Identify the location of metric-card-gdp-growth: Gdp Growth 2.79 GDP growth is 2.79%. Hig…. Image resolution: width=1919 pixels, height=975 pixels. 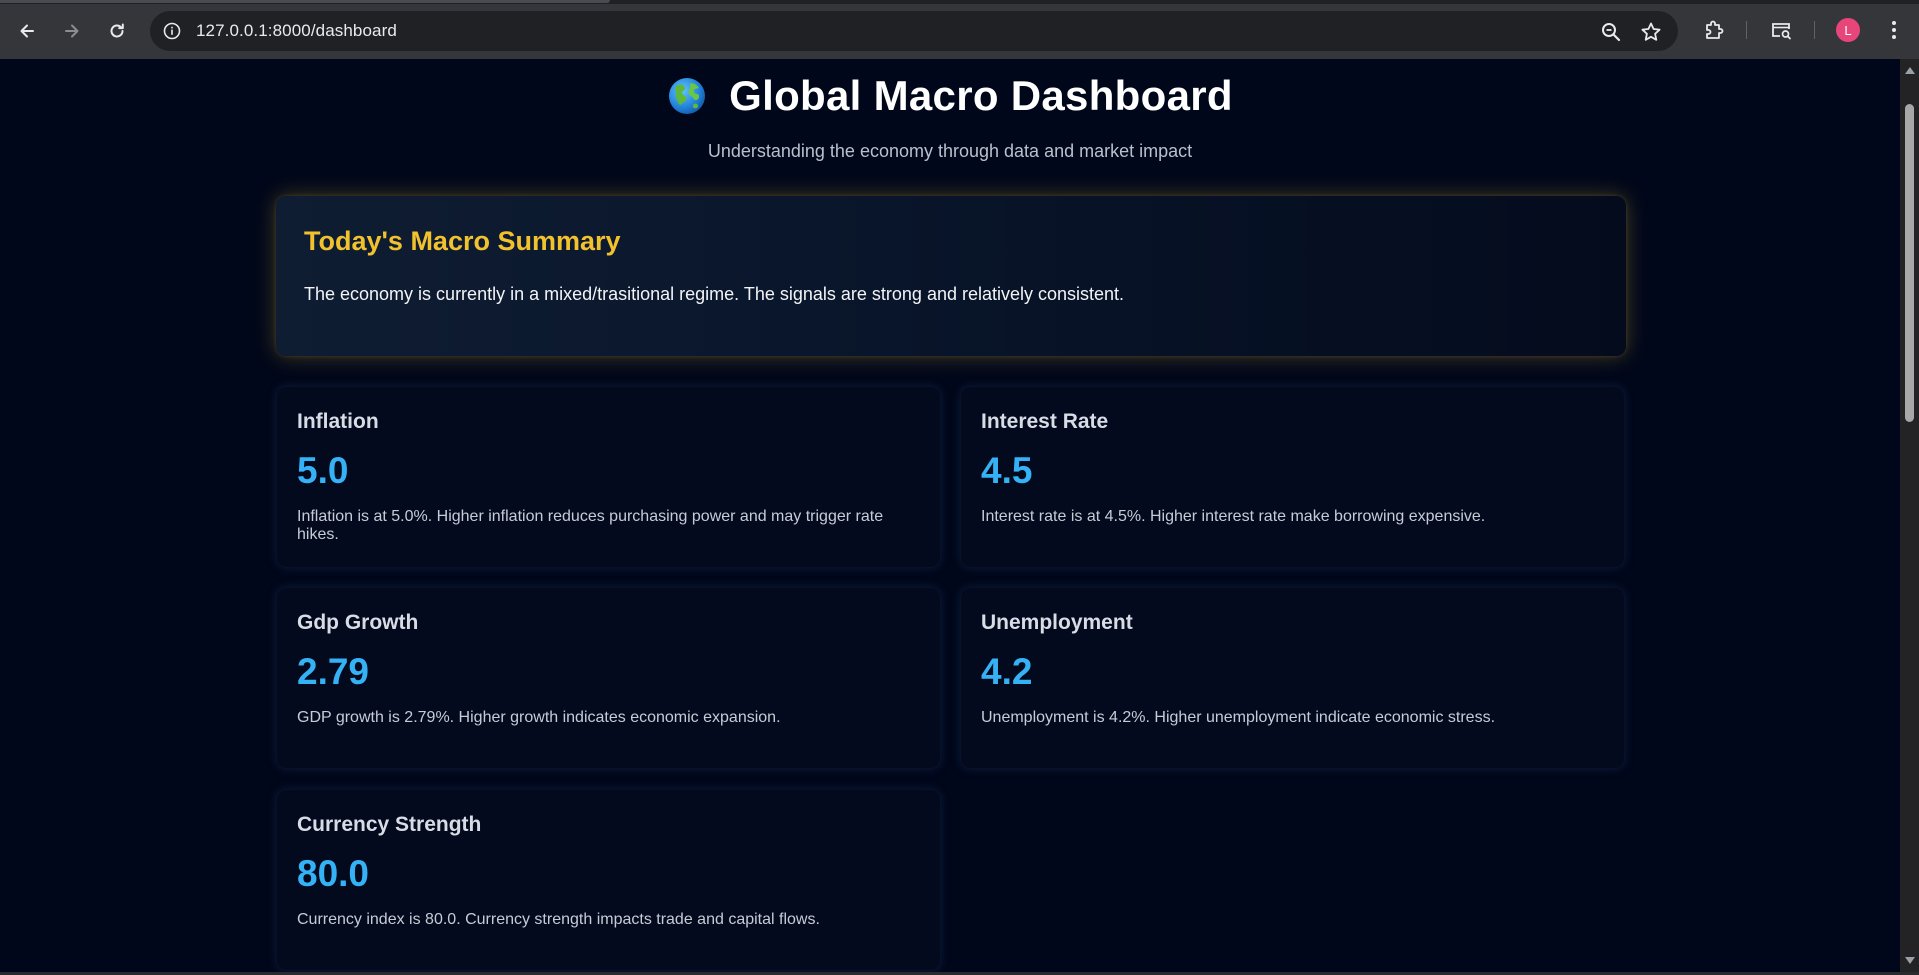
(608, 678).